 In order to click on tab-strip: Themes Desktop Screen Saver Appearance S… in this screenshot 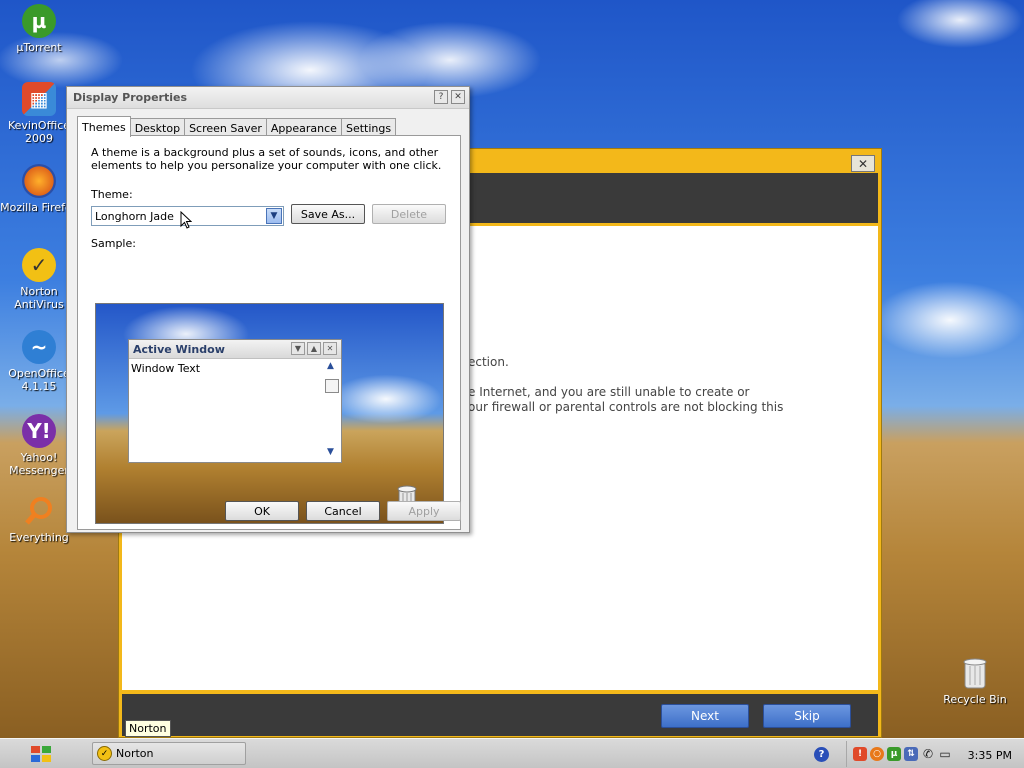, I will do `click(237, 126)`.